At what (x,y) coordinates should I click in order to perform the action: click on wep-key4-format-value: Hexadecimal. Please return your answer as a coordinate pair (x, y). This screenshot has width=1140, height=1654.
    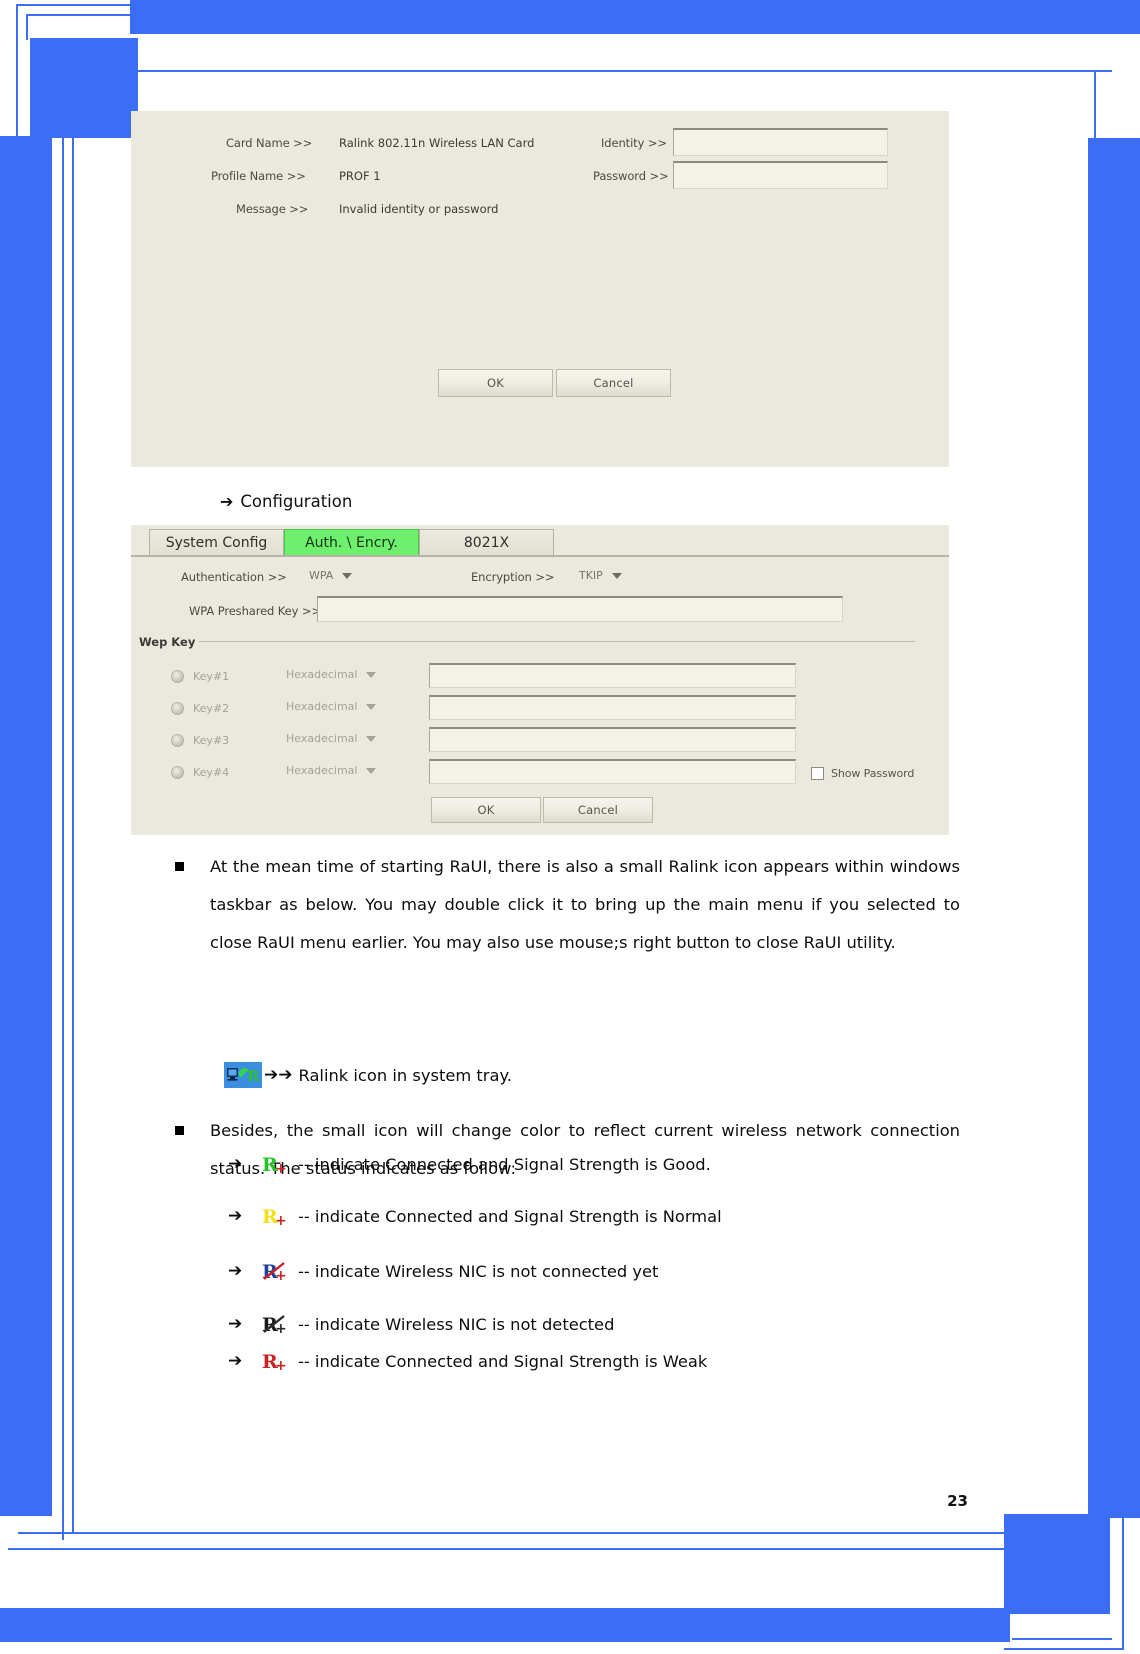
    Looking at the image, I should click on (322, 770).